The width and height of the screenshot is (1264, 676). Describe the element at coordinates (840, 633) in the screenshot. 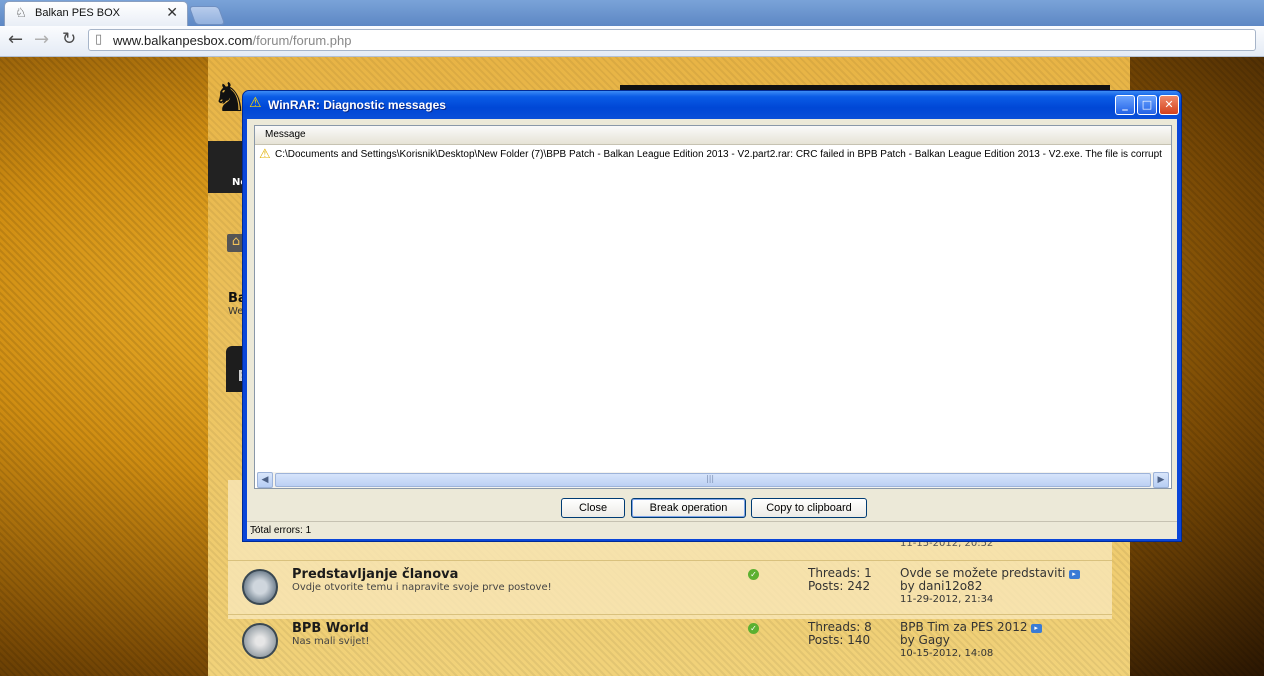

I see `forum-stats: Threads: 8 Posts: 140` at that location.